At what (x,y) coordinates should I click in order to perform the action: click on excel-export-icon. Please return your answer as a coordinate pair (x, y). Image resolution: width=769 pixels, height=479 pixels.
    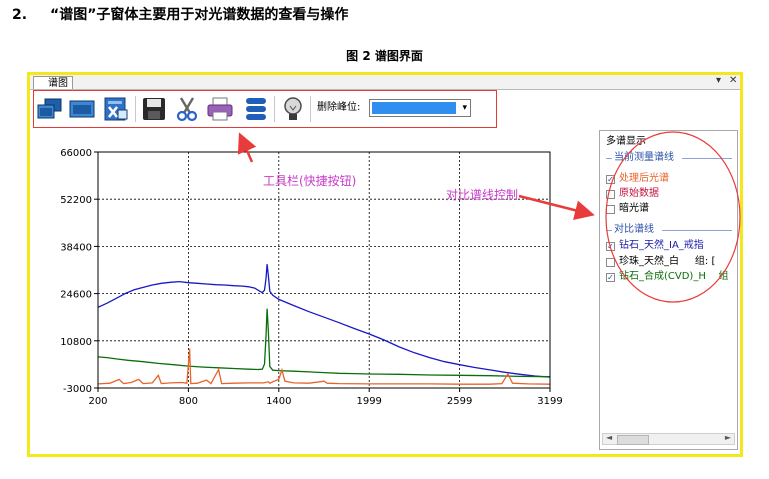
    Looking at the image, I should click on (116, 109).